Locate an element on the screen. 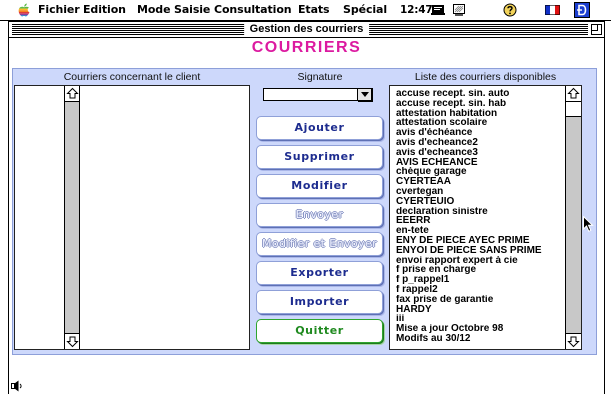 This screenshot has height=394, width=611. list-item: en-tete is located at coordinates (480, 231).